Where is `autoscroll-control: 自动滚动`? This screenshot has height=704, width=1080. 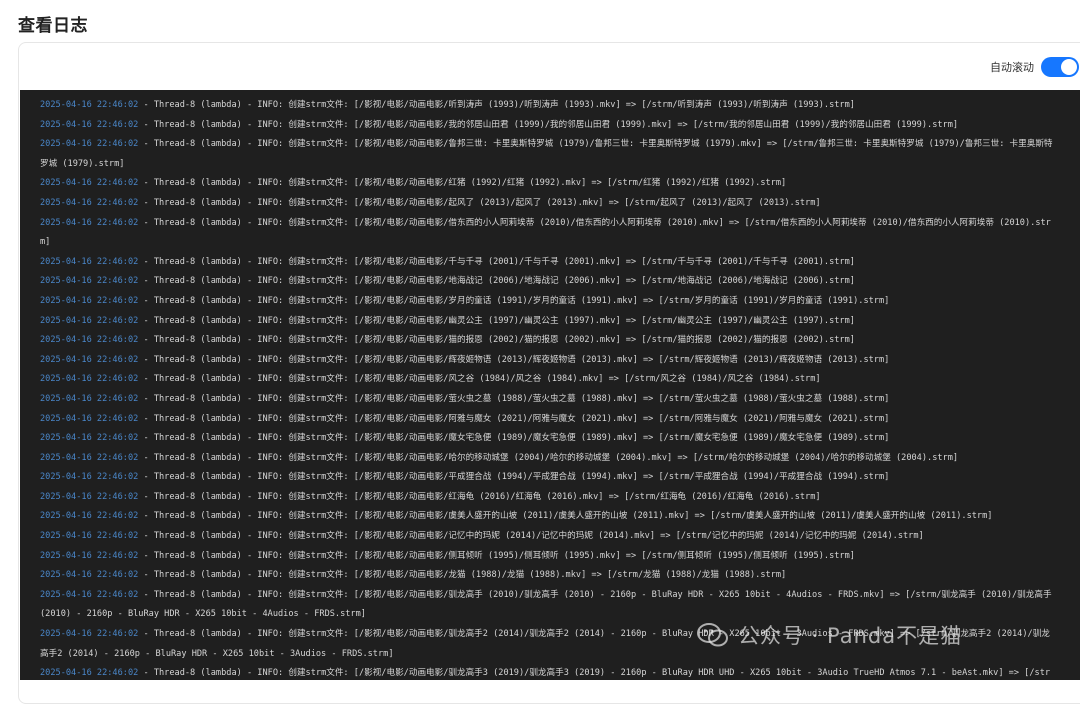
autoscroll-control: 自动滚动 is located at coordinates (1034, 67).